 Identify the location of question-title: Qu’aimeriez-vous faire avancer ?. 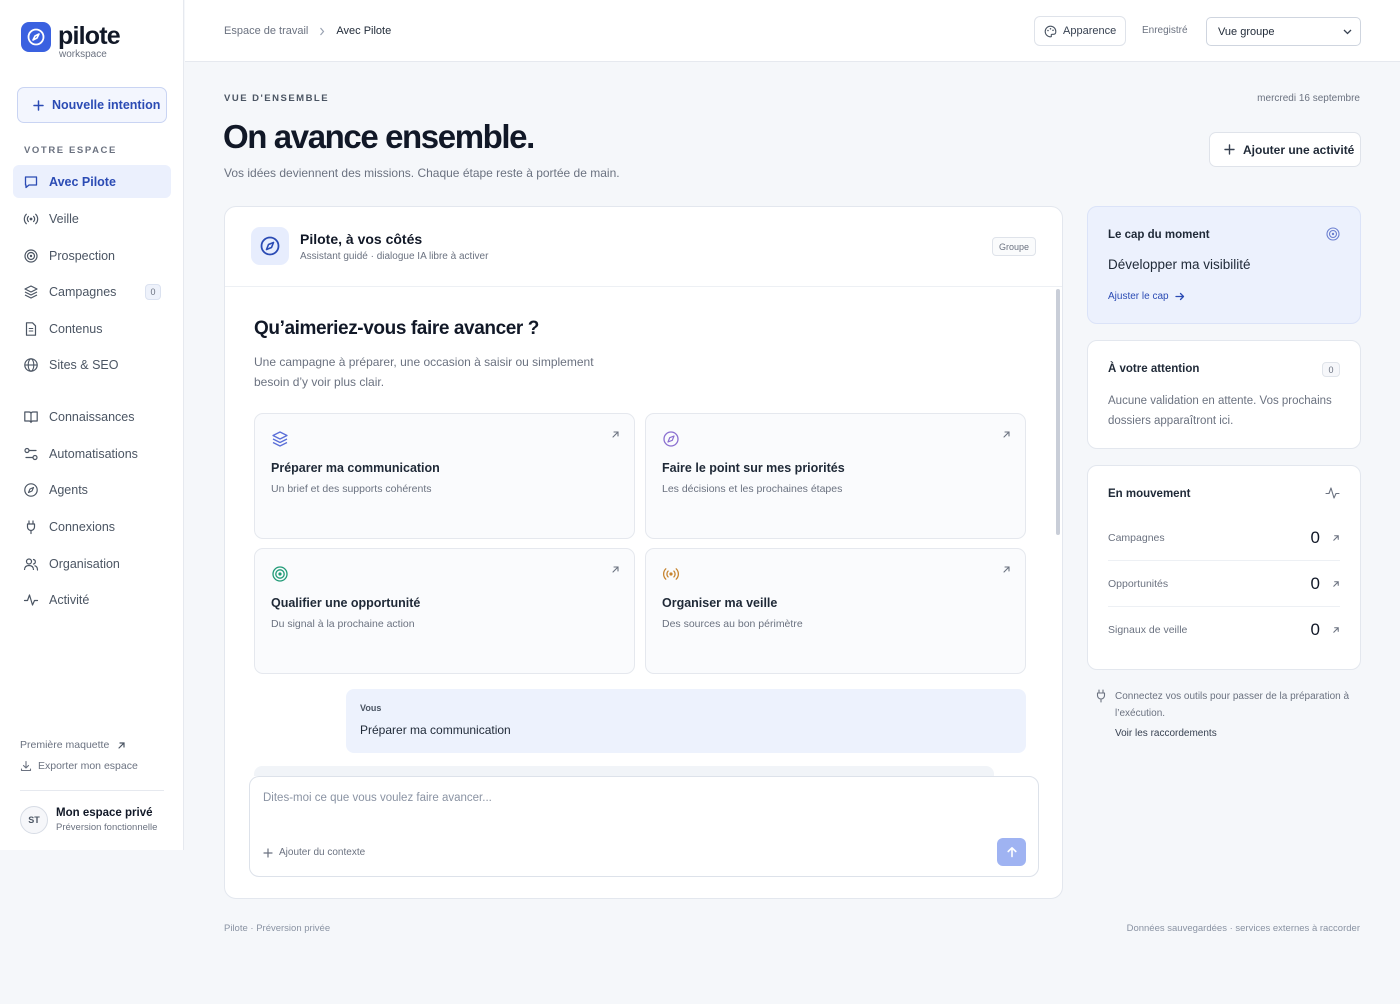
(396, 328).